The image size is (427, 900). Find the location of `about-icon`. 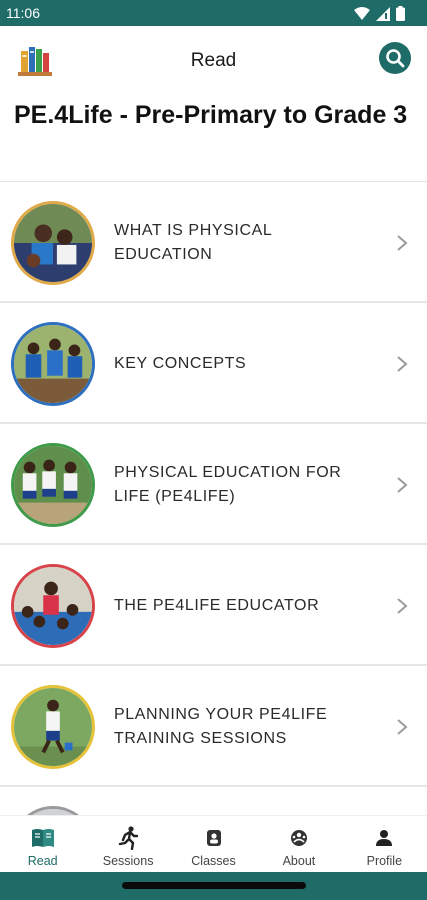

about-icon is located at coordinates (299, 838).